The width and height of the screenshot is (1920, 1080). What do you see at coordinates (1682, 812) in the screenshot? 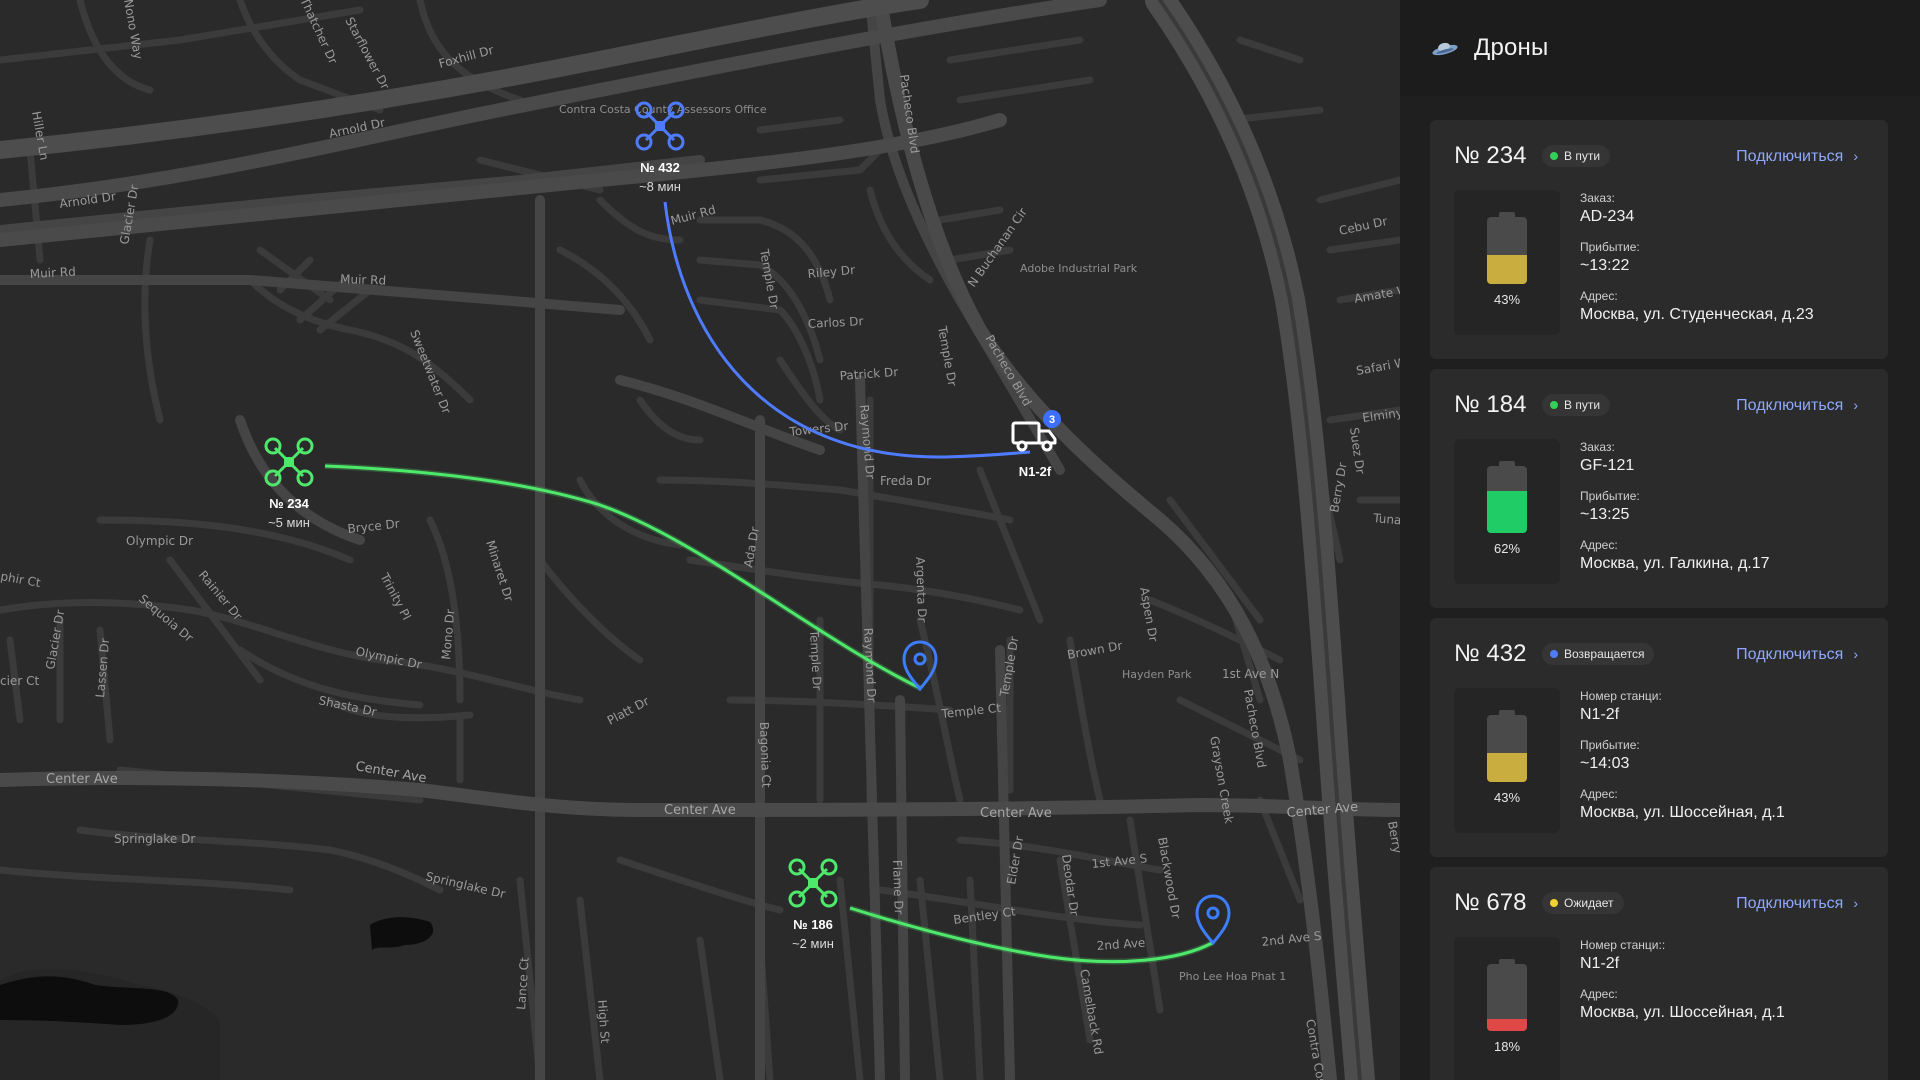
I see `field-value: Москва, ул. Шоссейная, д.1` at bounding box center [1682, 812].